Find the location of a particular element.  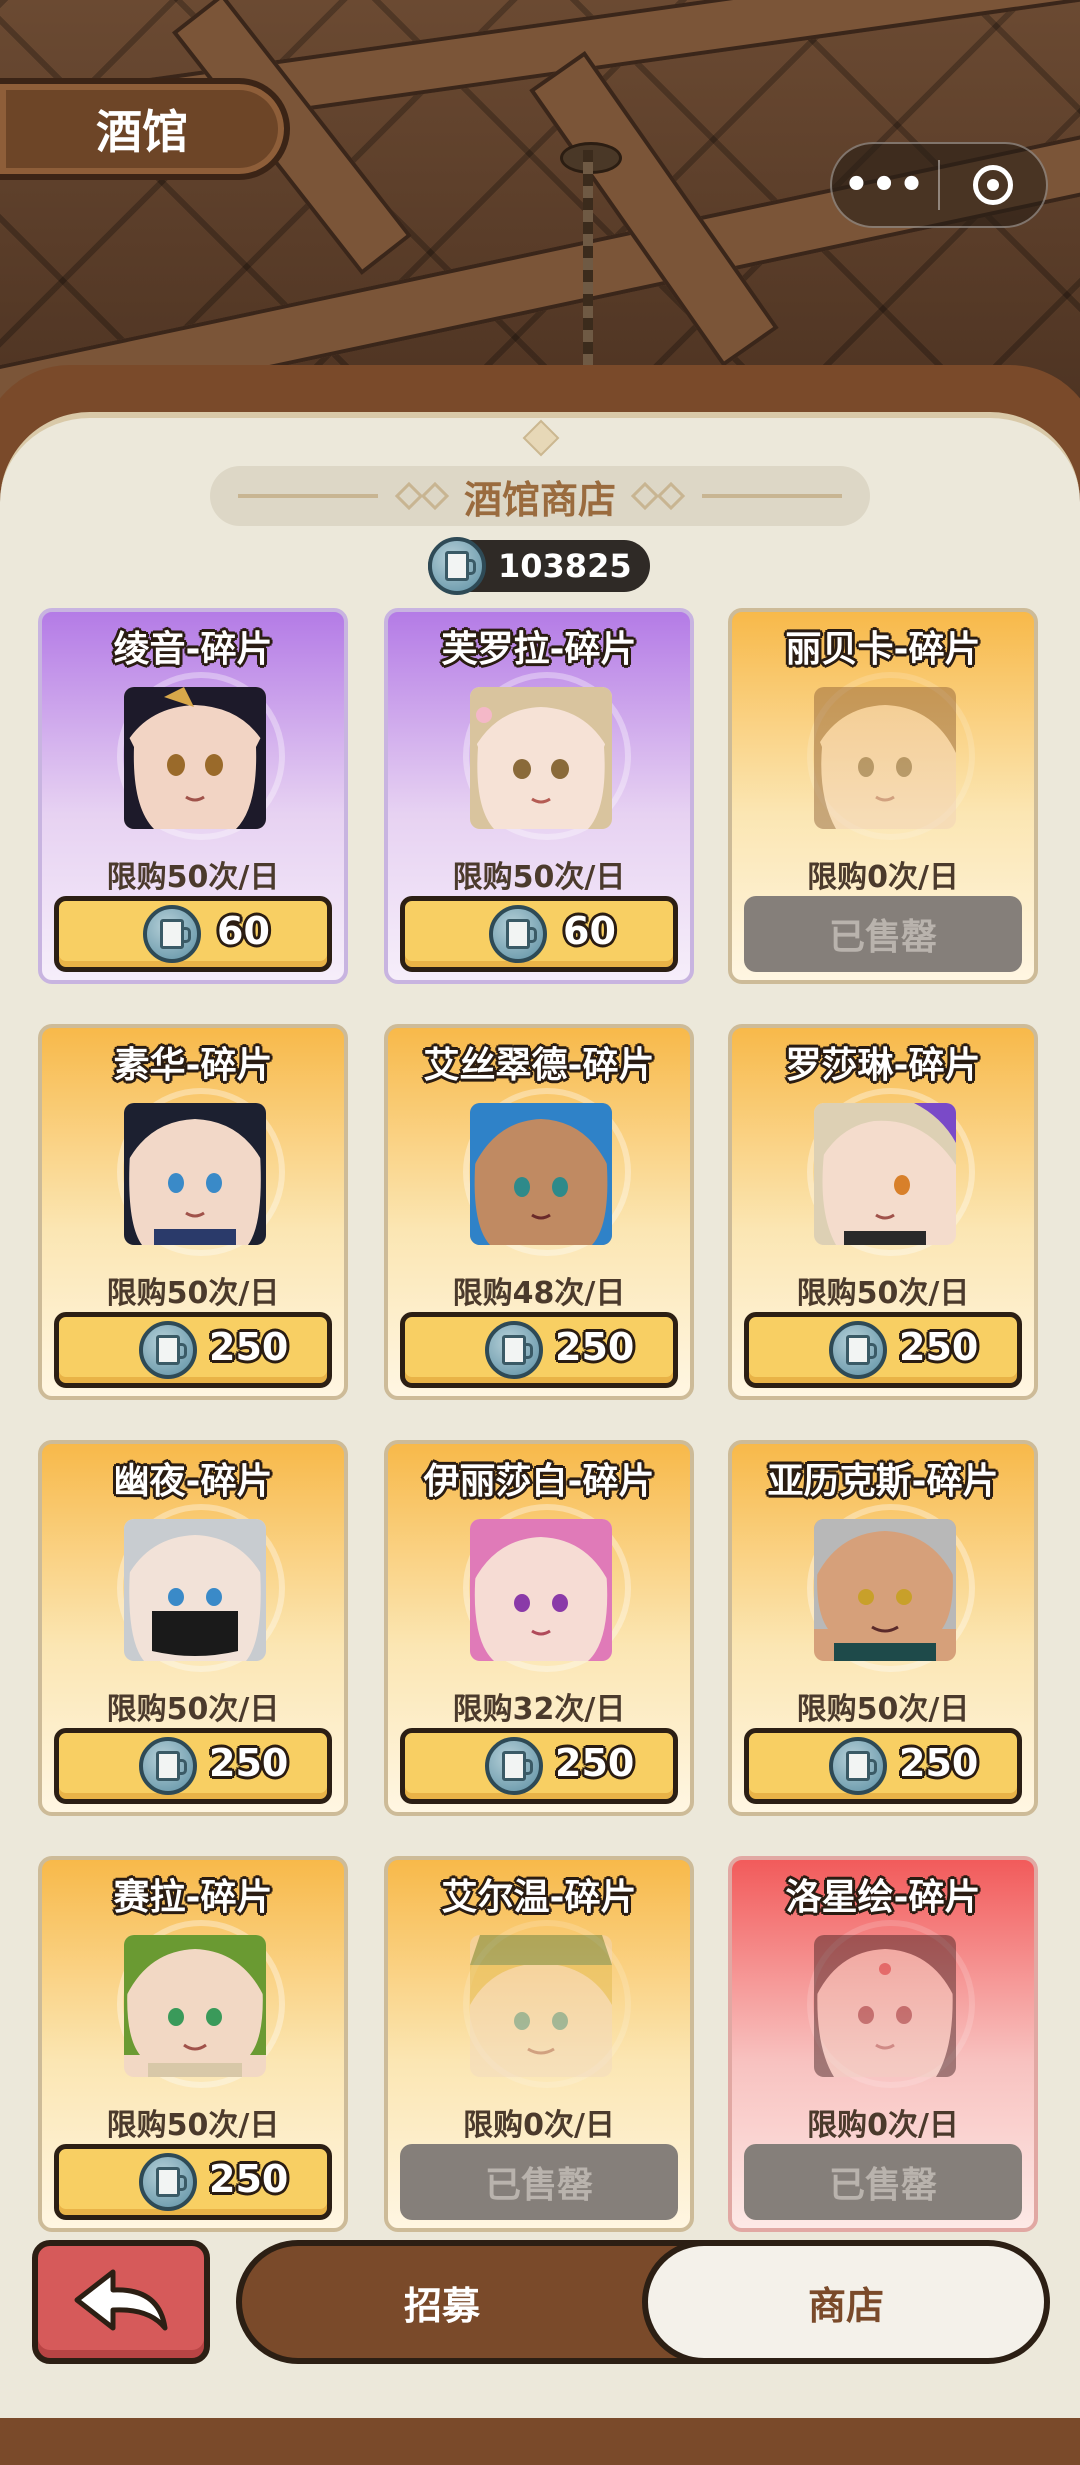

bottom-tab-bar: 招募 商店 is located at coordinates (643, 2302).